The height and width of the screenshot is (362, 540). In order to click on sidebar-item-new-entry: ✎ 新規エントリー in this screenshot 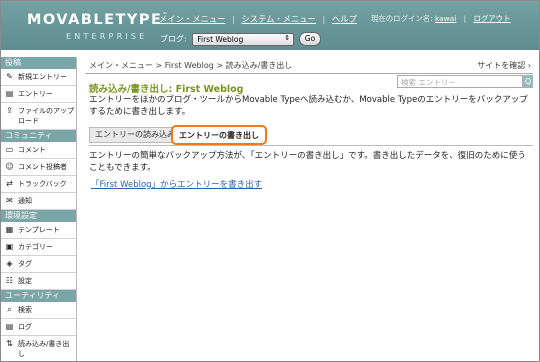, I will do `click(38, 77)`.